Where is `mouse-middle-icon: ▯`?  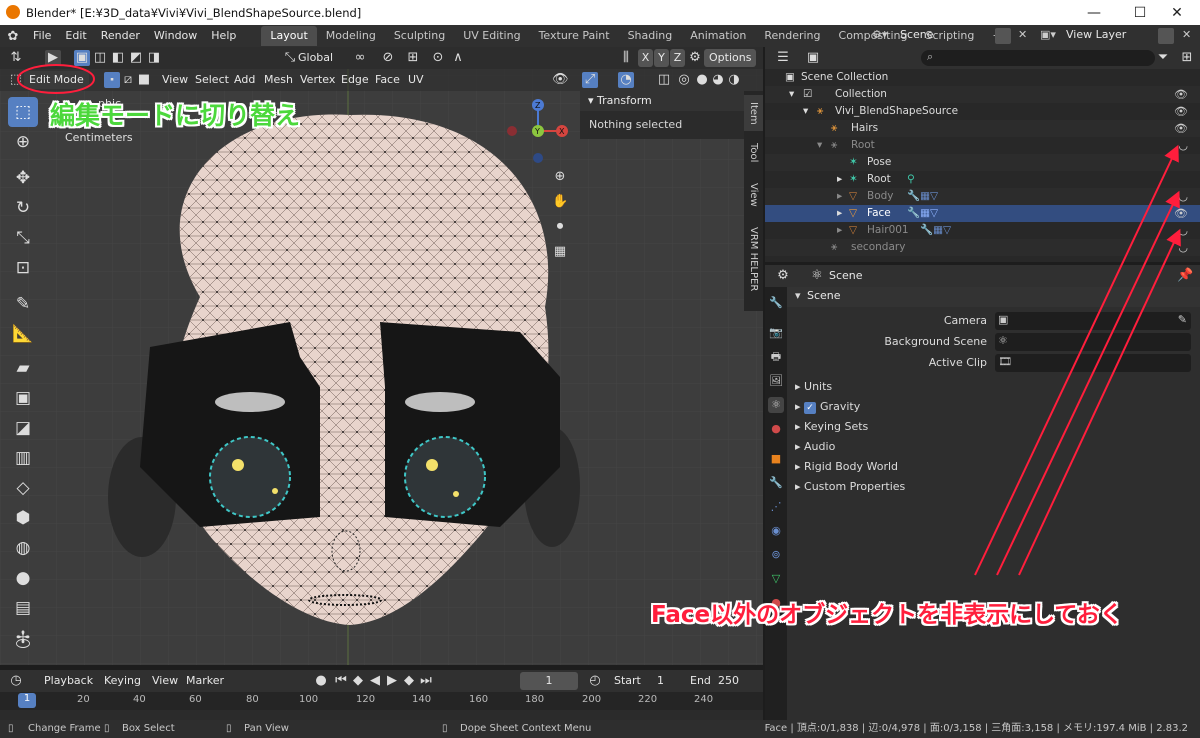 mouse-middle-icon: ▯ is located at coordinates (107, 728).